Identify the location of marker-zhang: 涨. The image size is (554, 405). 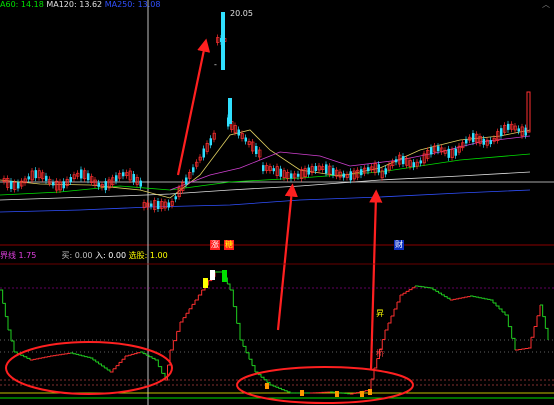
(215, 245).